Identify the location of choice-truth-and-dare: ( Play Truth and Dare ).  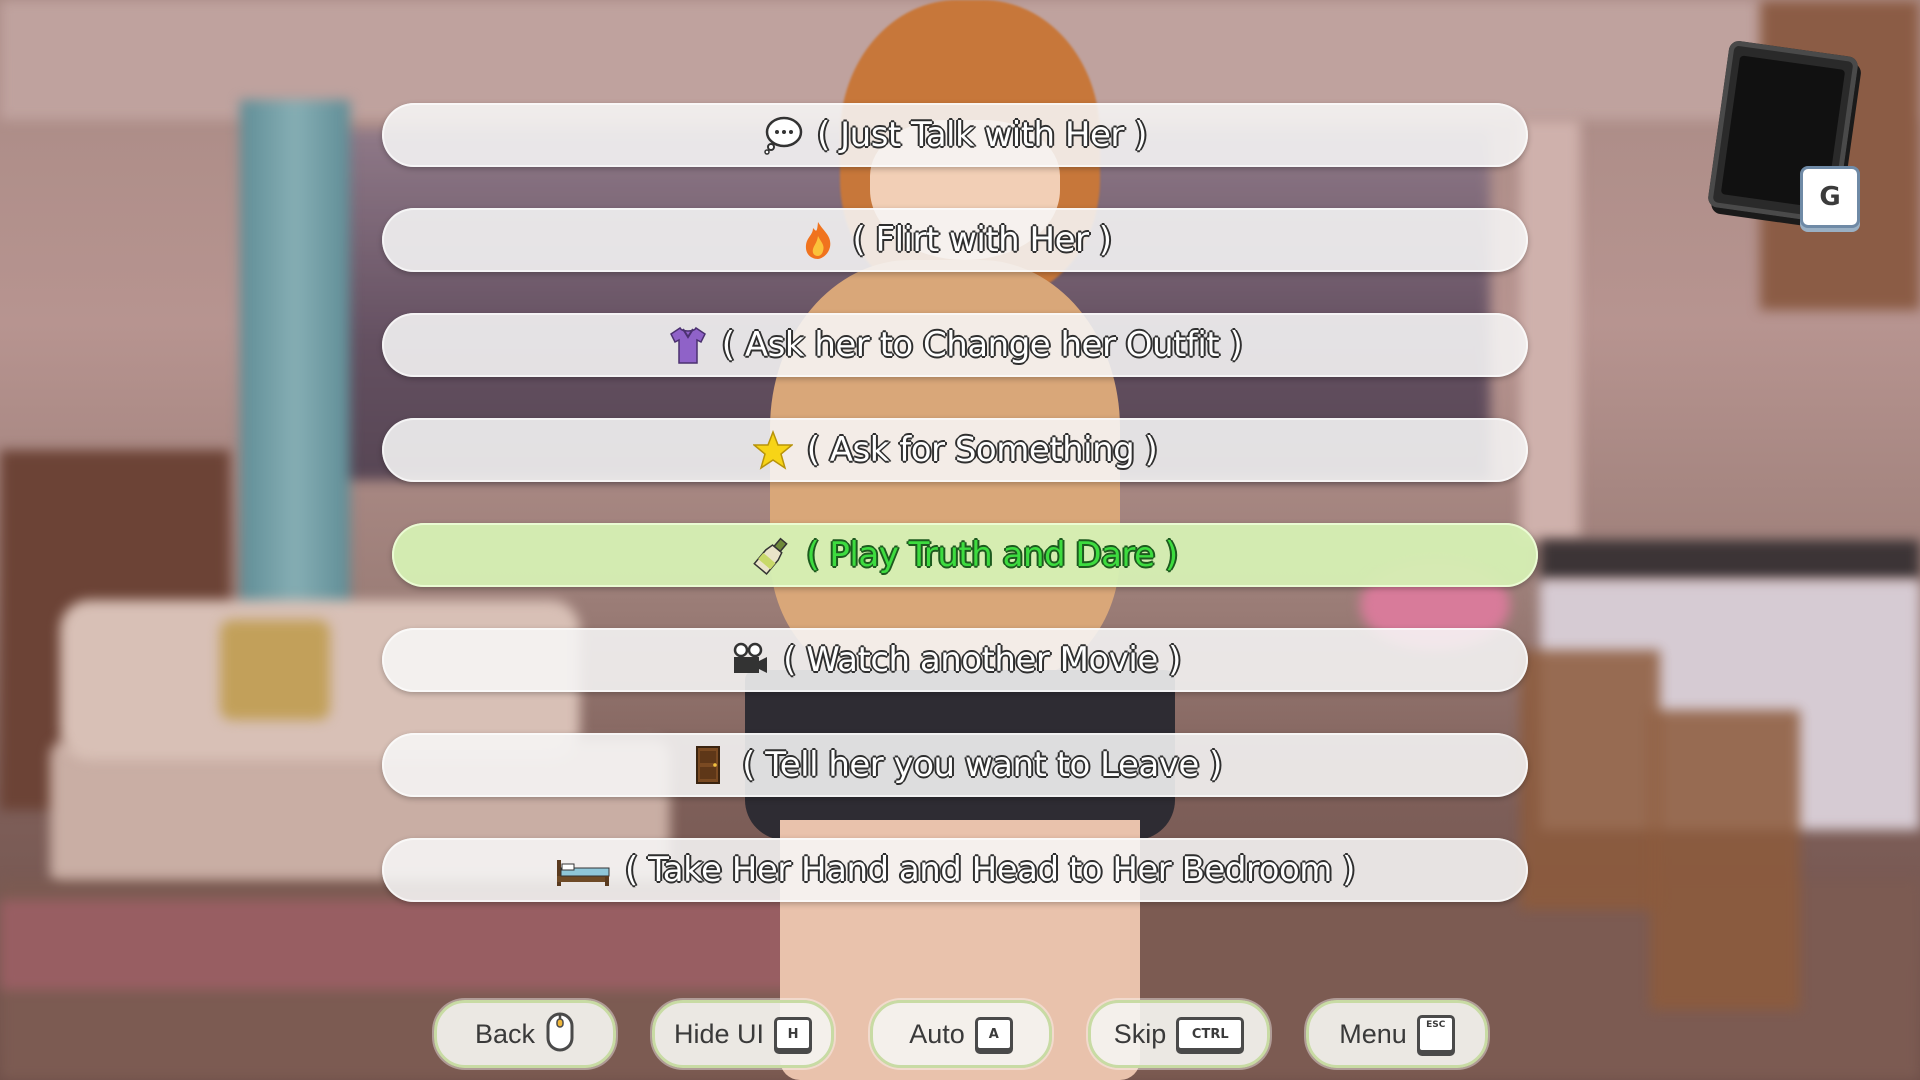
(965, 555).